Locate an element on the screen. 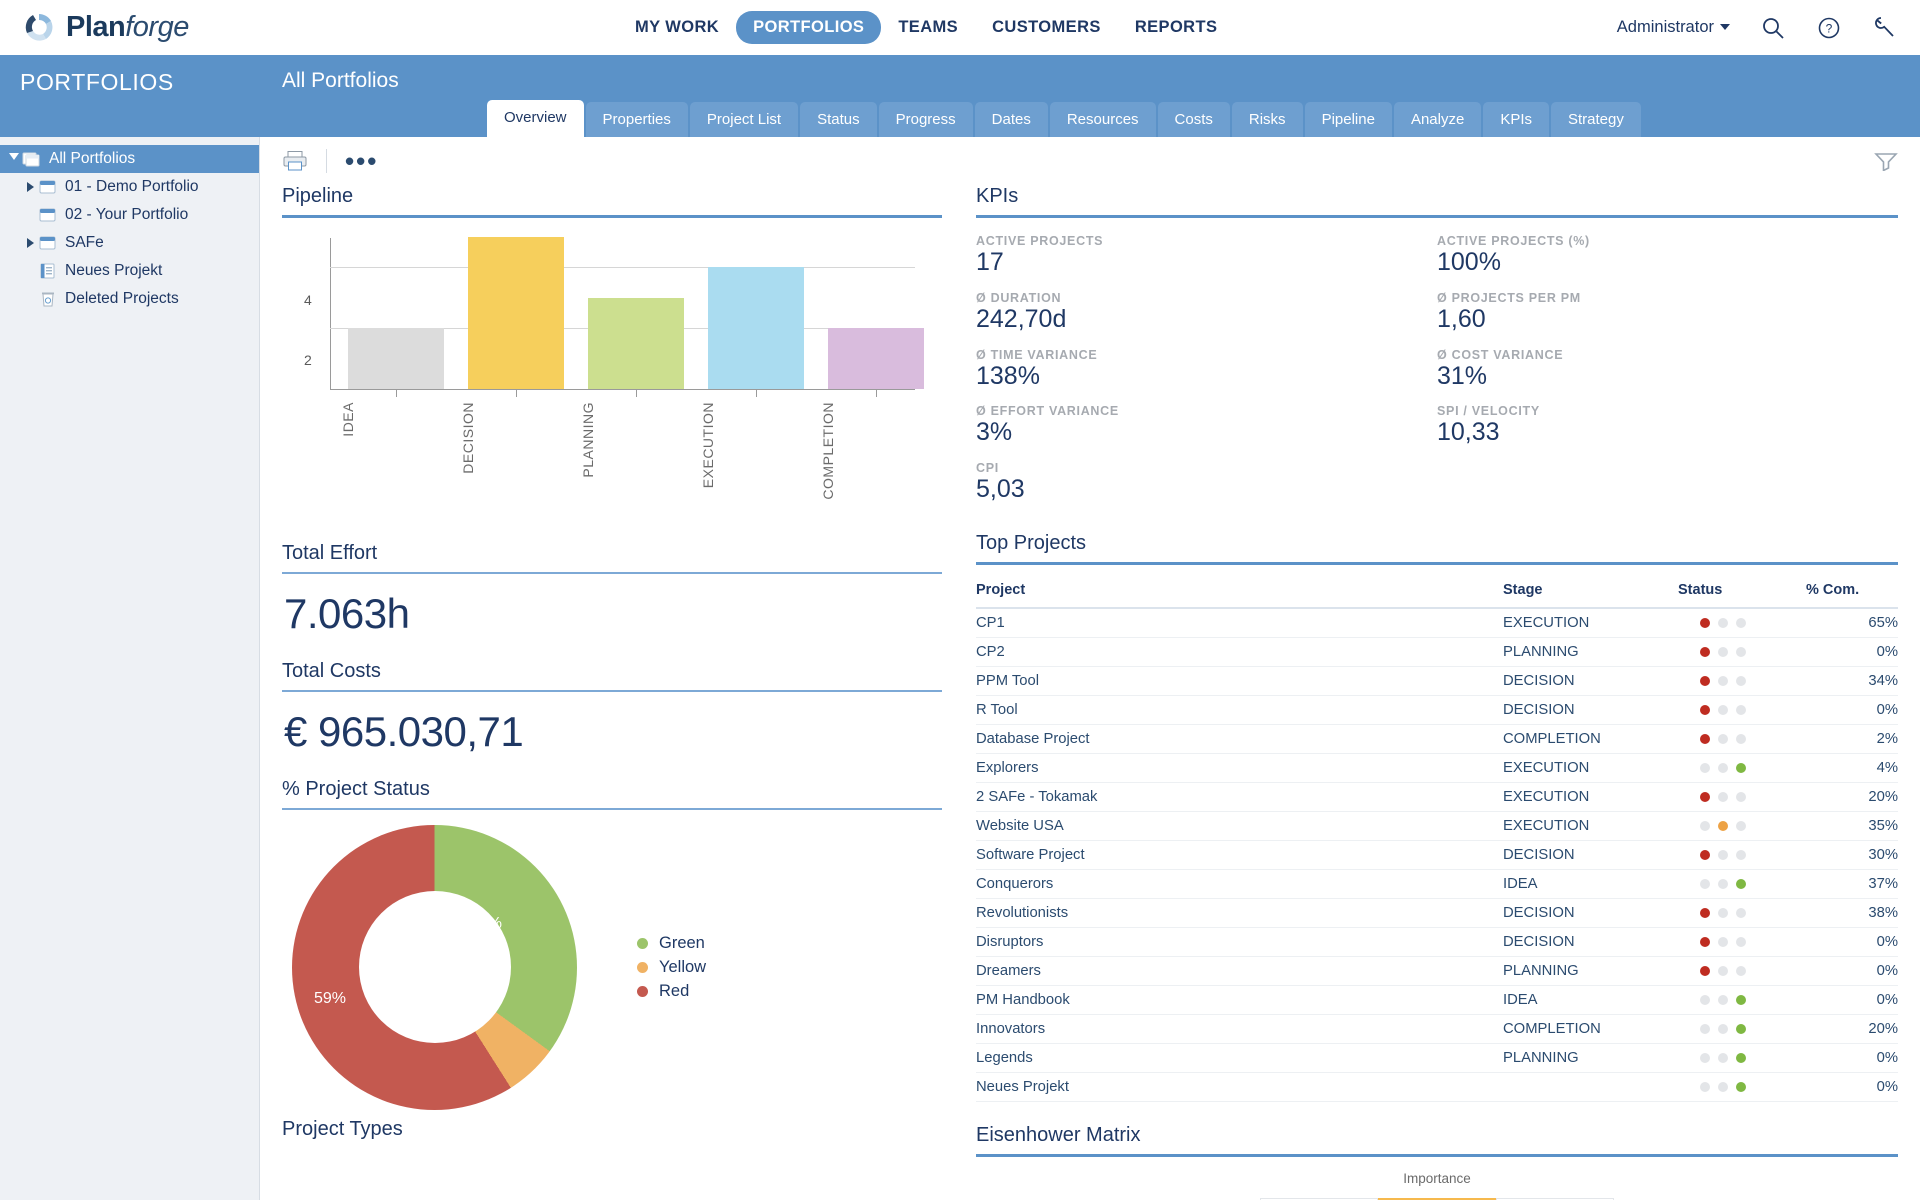 Image resolution: width=1920 pixels, height=1200 pixels. cell-project: CP2 is located at coordinates (1239, 652).